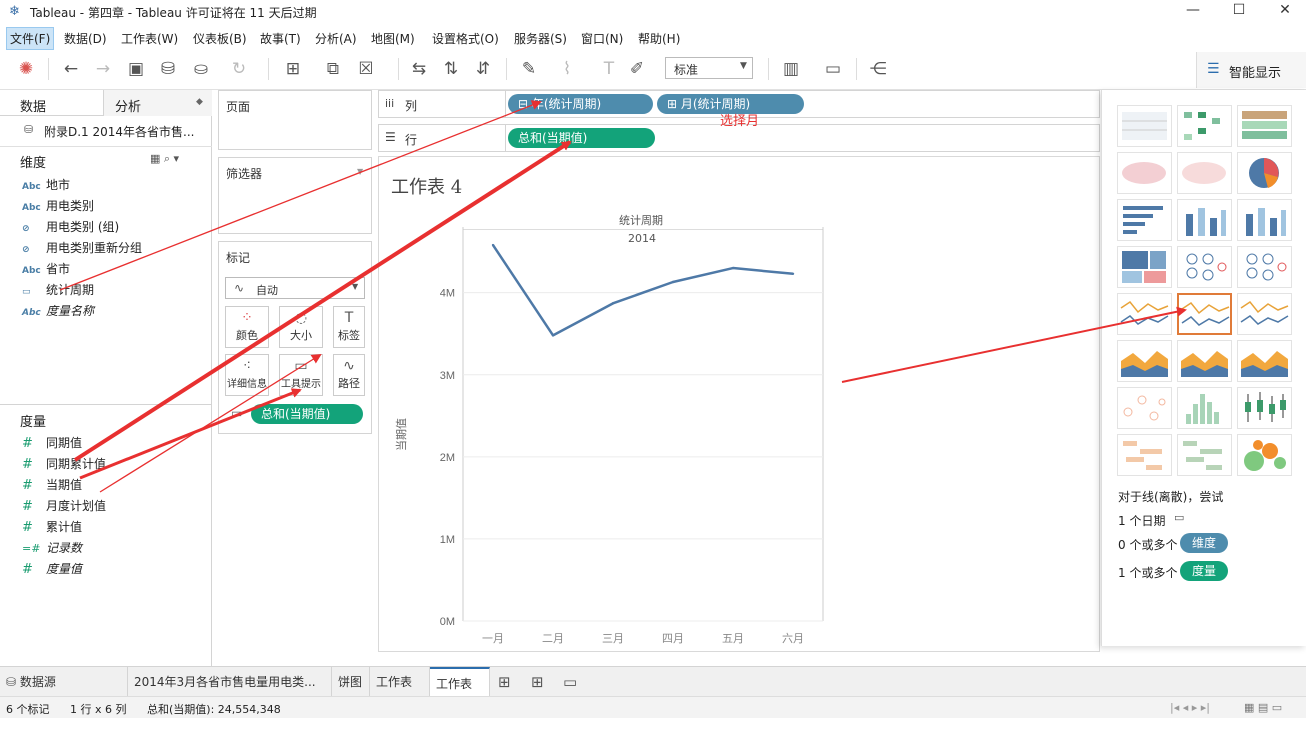 Image resolution: width=1306 pixels, height=729 pixels. What do you see at coordinates (1285, 10) in the screenshot?
I see `close-button: ✕` at bounding box center [1285, 10].